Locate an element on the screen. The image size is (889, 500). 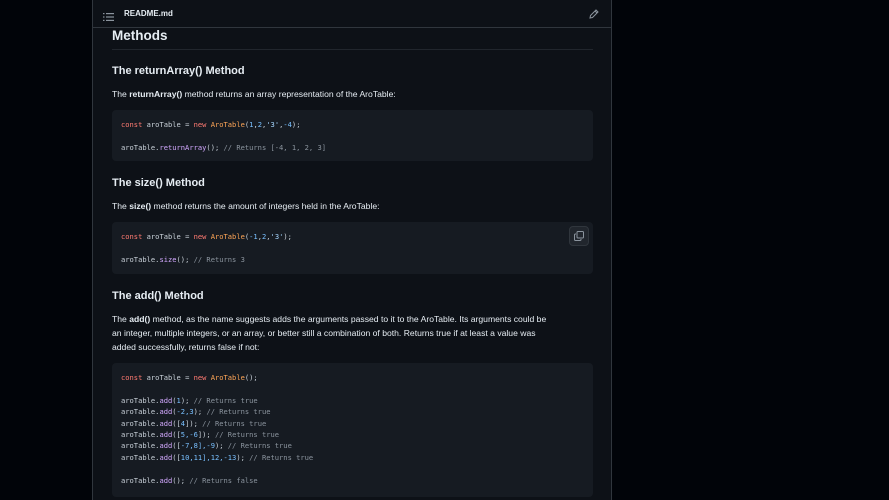
file-name: README.md is located at coordinates (148, 13).